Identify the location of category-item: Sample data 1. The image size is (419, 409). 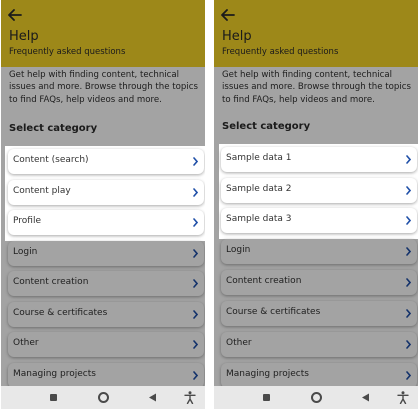
(319, 159).